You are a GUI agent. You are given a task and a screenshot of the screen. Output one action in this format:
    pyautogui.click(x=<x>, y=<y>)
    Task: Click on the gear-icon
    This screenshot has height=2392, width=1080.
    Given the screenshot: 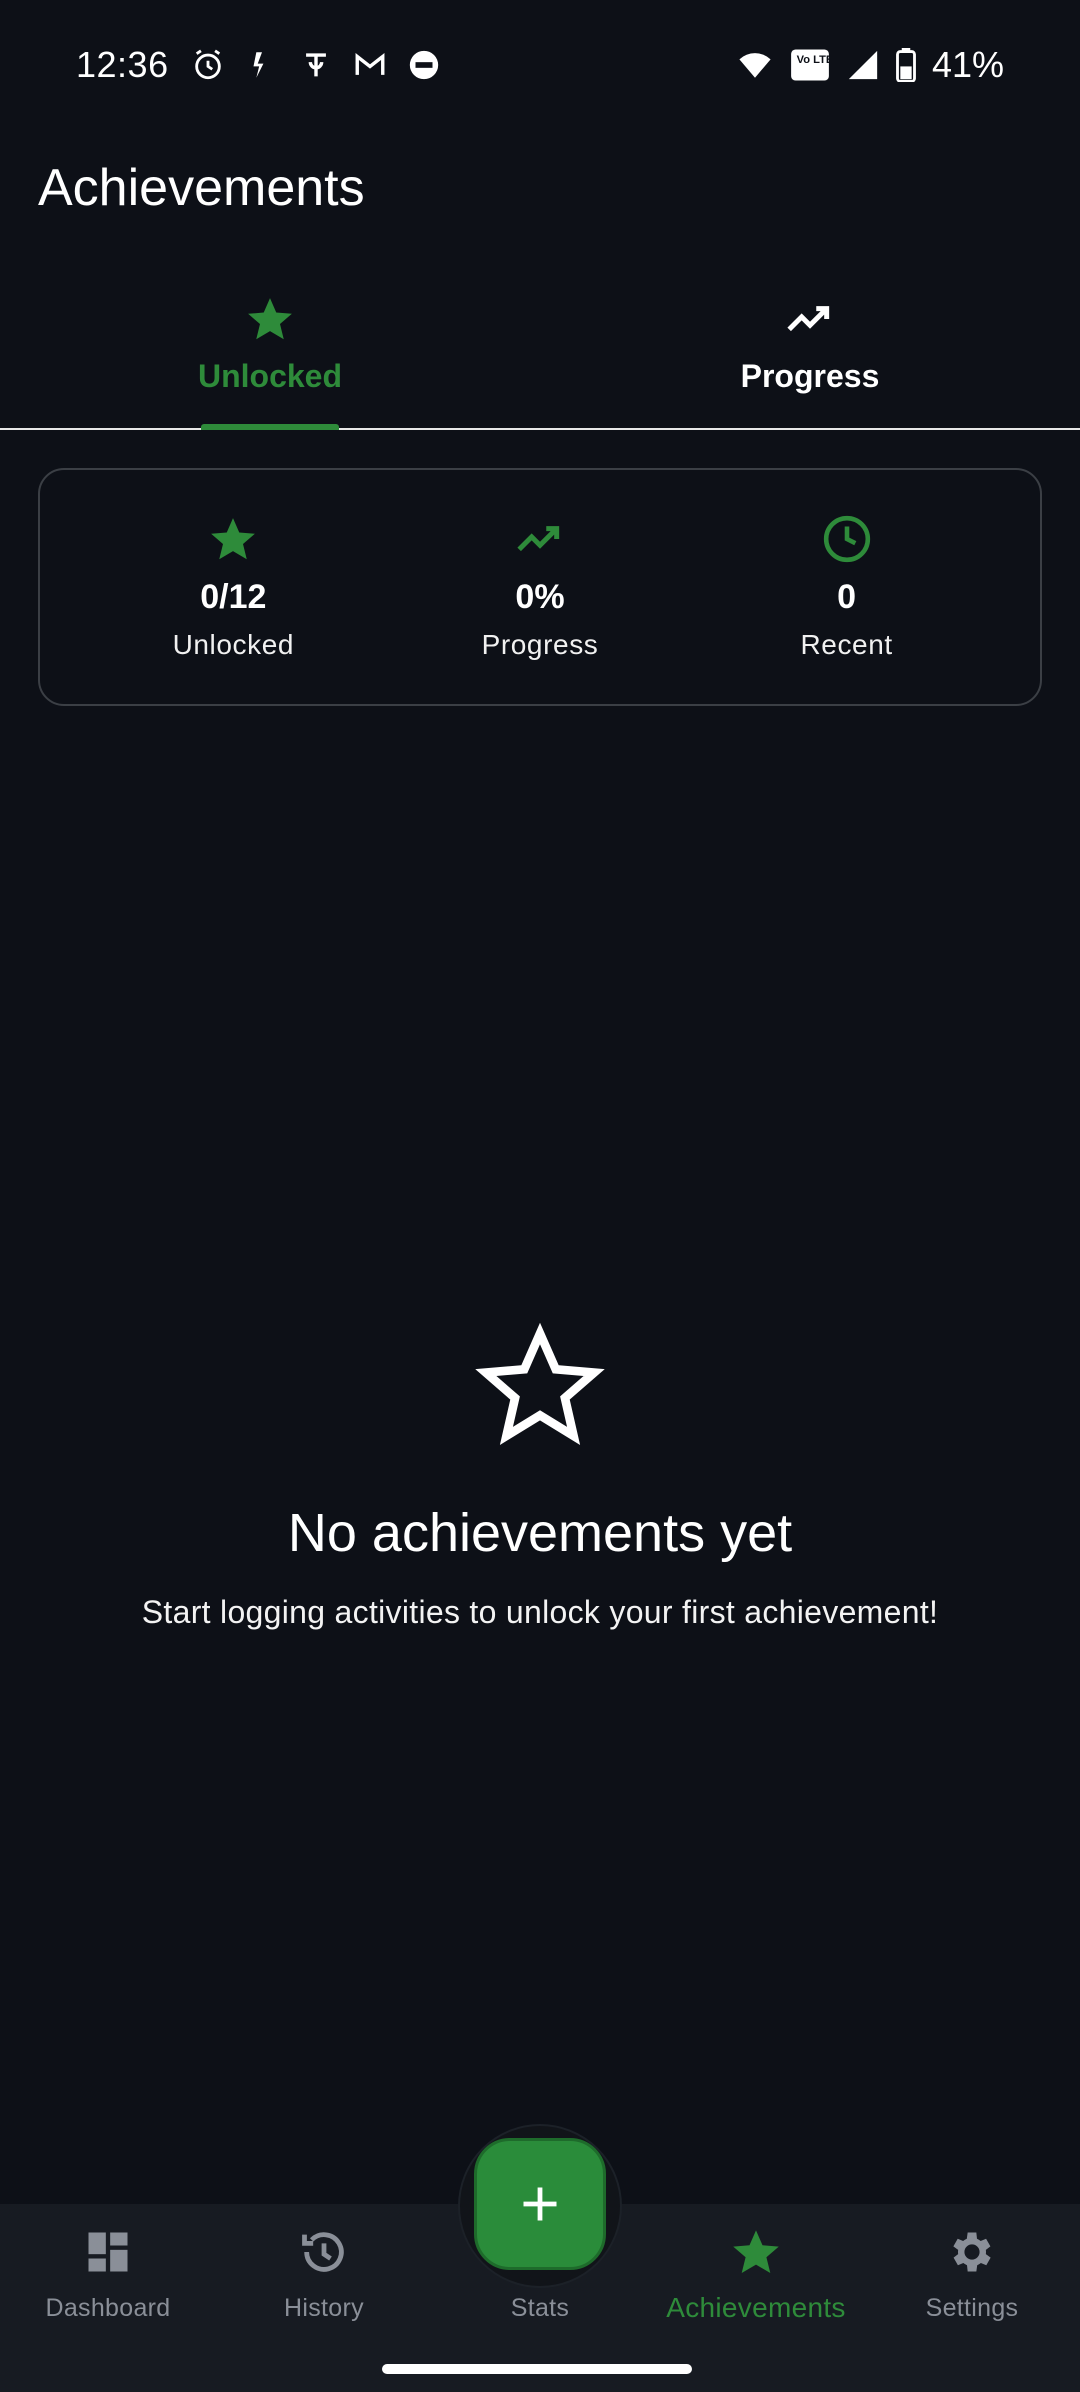 What is the action you would take?
    pyautogui.click(x=972, y=2252)
    